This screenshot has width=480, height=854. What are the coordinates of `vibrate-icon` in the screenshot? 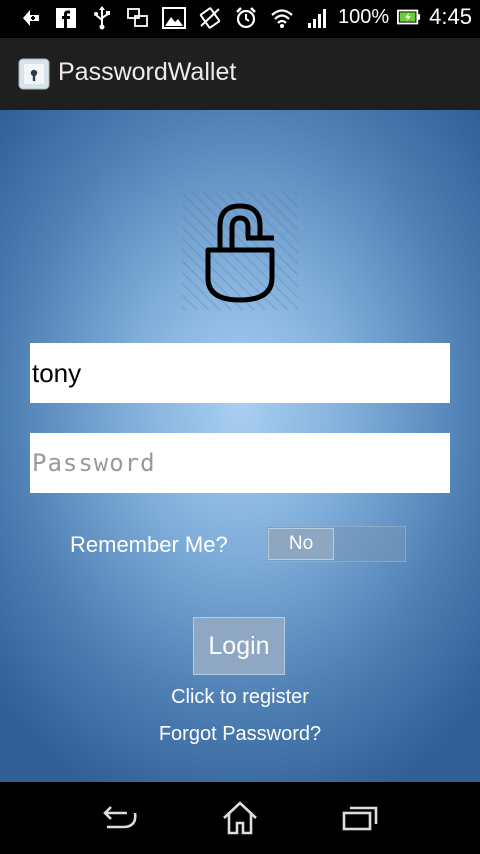 It's located at (210, 18).